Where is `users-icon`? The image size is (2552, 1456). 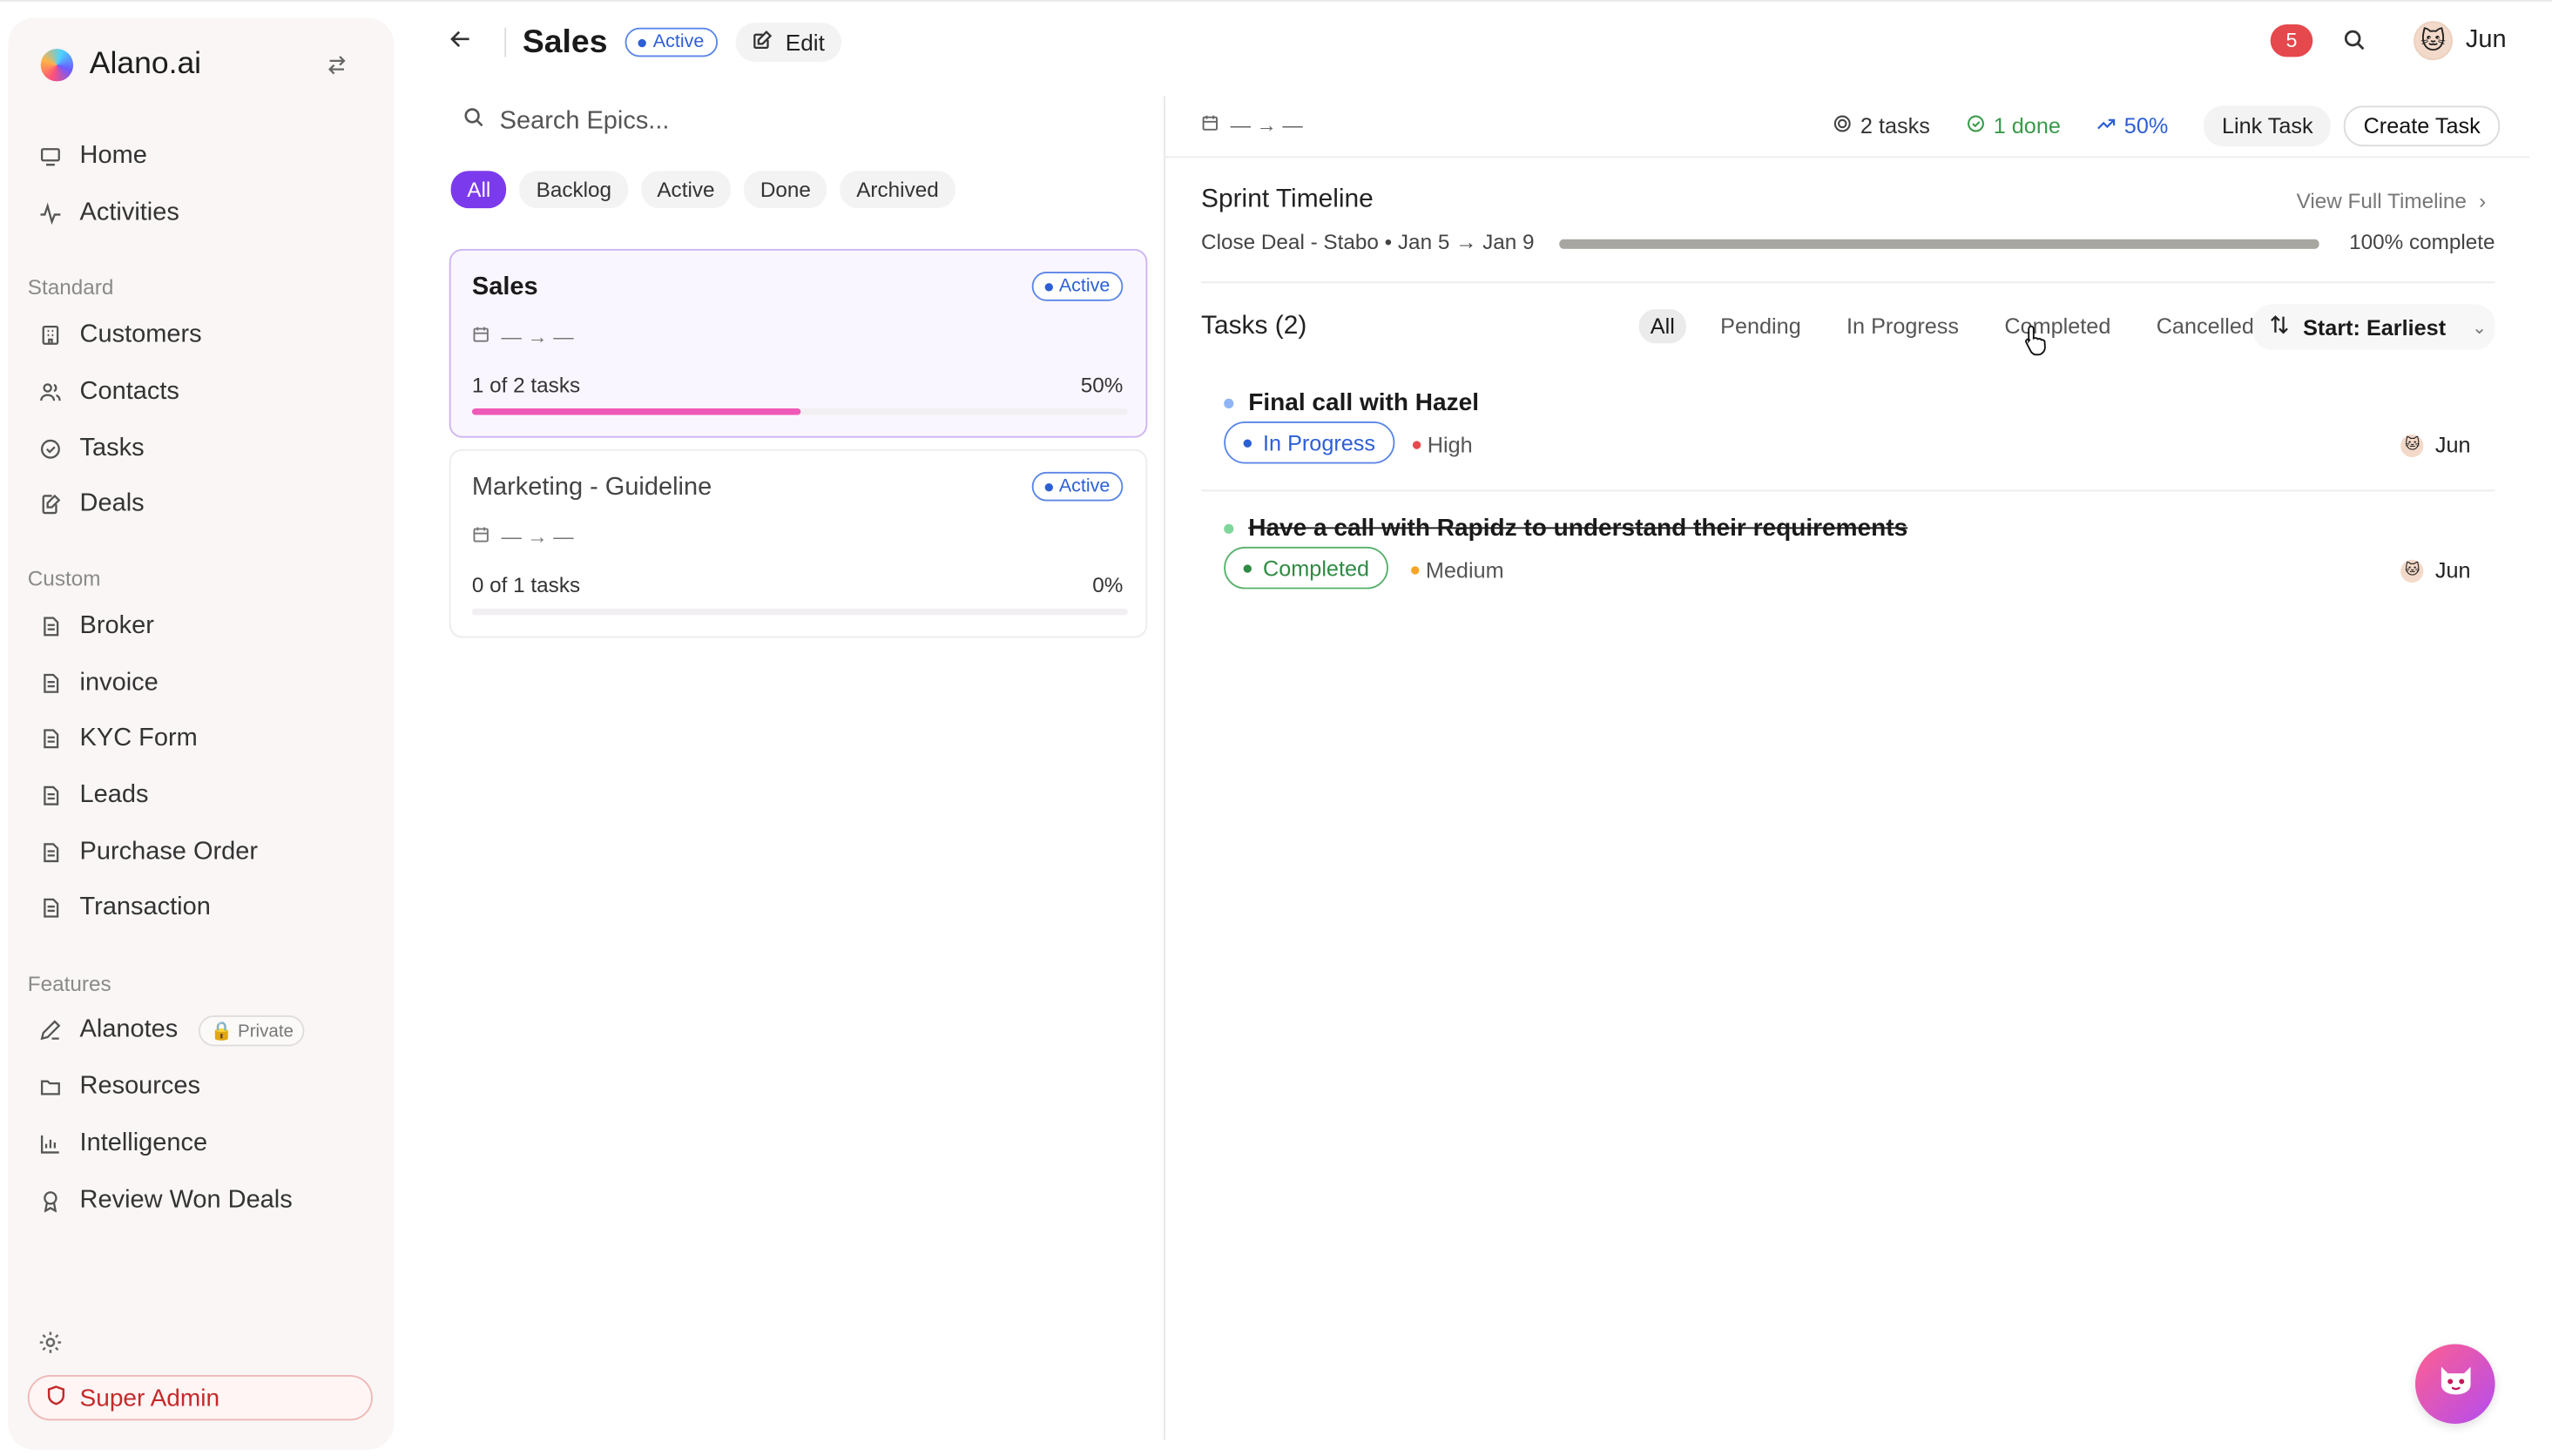
users-icon is located at coordinates (50, 392).